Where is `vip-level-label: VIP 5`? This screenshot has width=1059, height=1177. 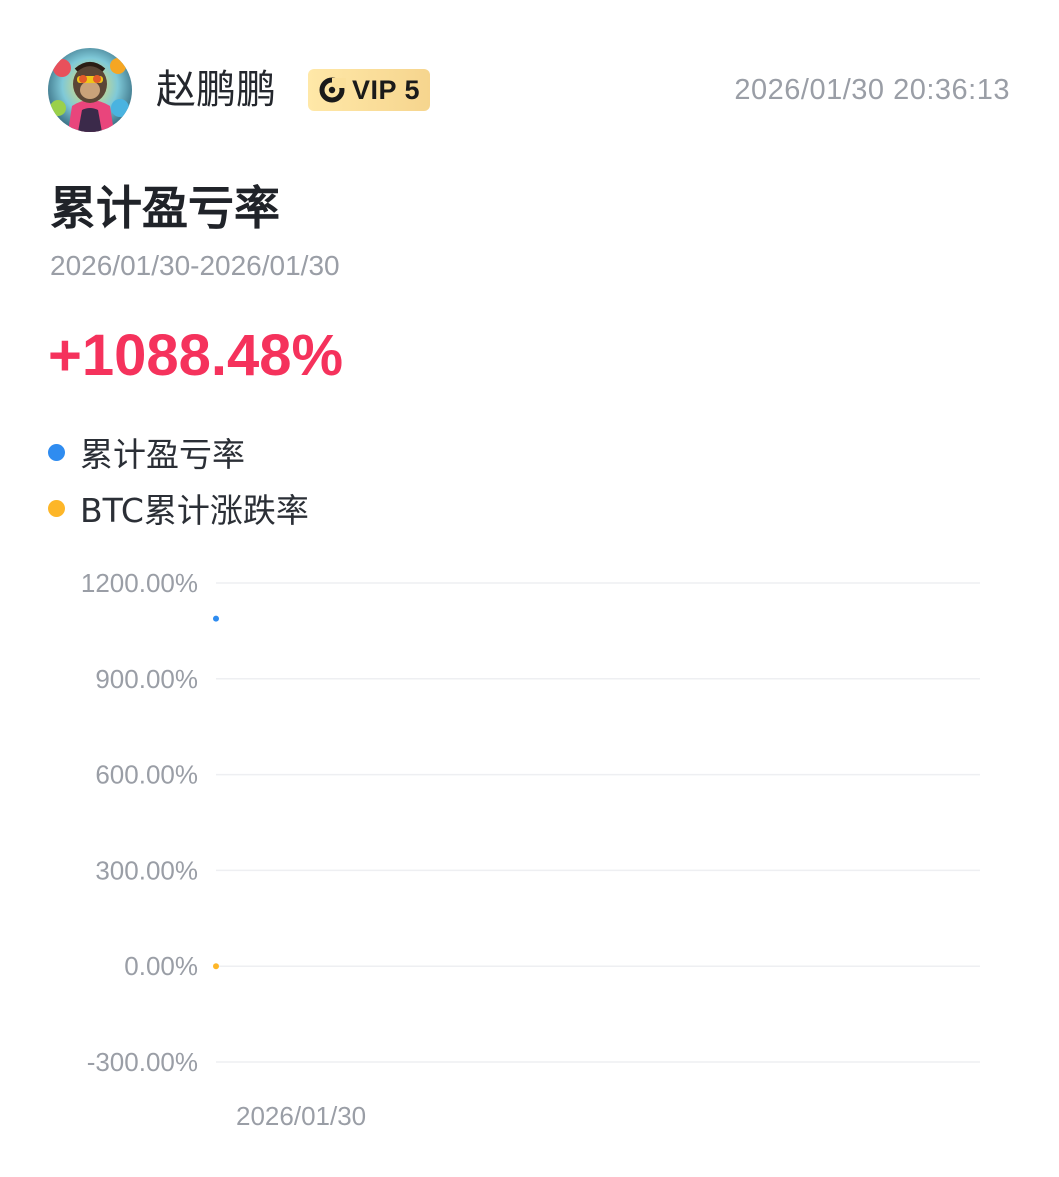
vip-level-label: VIP 5 is located at coordinates (386, 89).